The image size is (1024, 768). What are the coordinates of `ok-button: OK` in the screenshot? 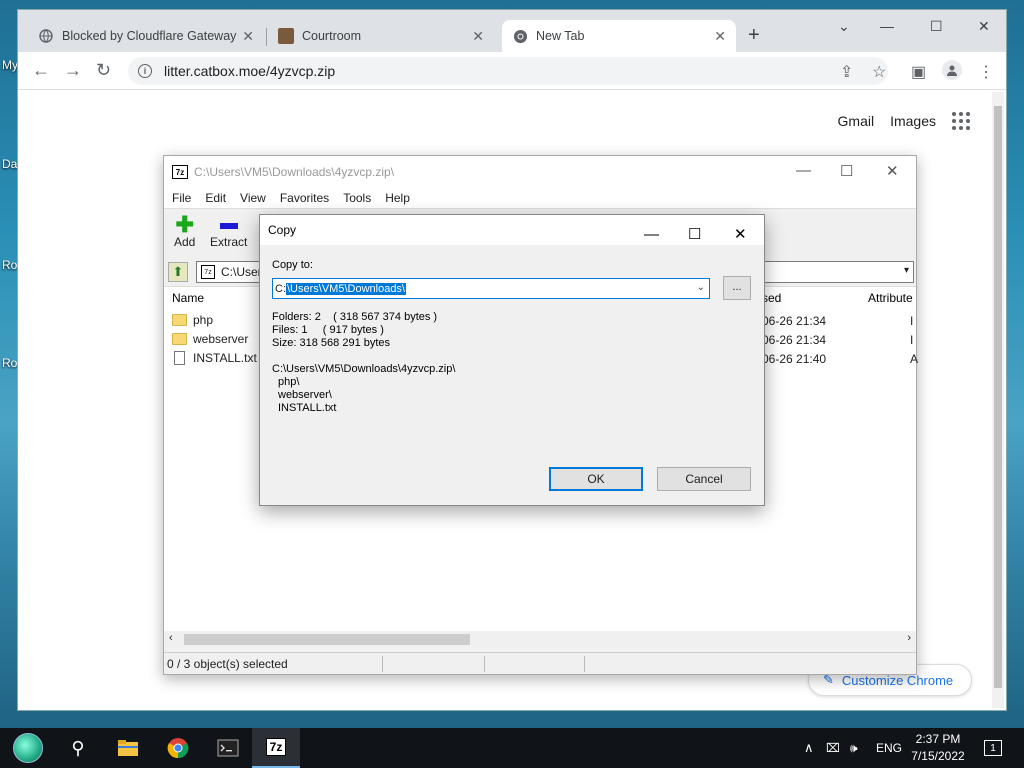 It's located at (596, 479).